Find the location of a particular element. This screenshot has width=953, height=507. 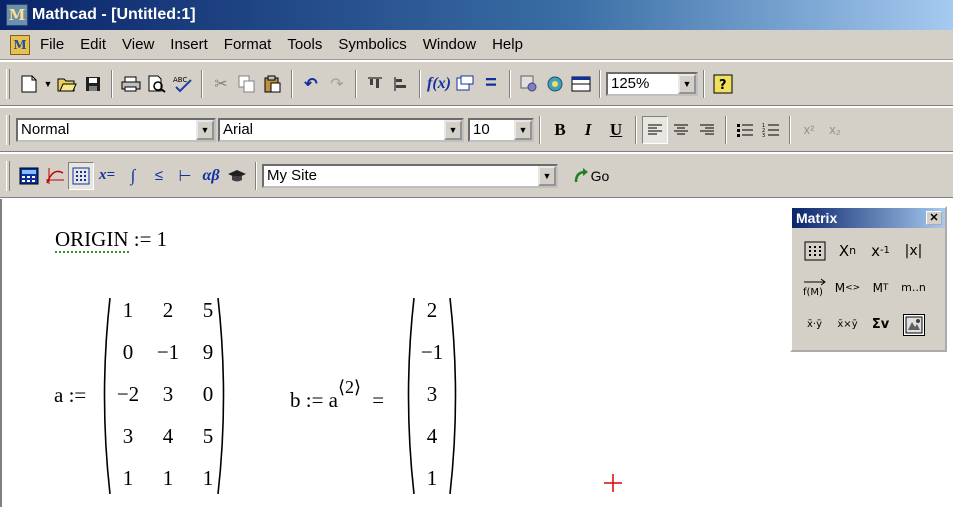

menu-window: Window is located at coordinates (449, 45).